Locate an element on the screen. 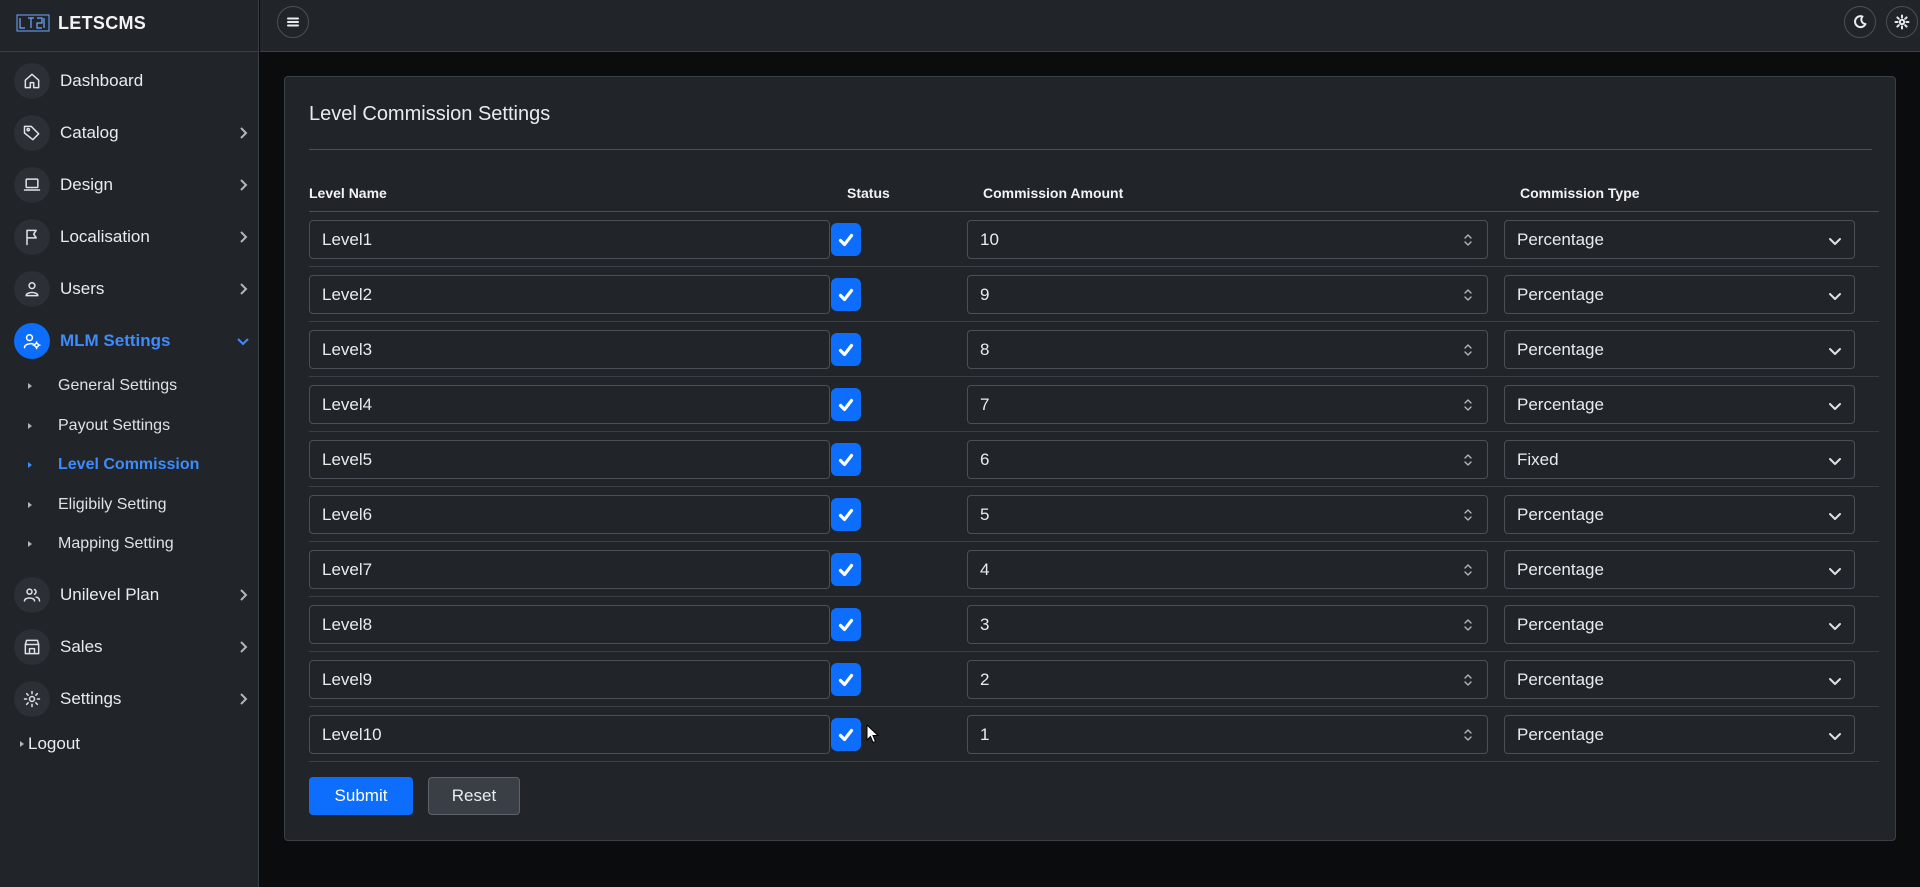  header-status: Status is located at coordinates (868, 193).